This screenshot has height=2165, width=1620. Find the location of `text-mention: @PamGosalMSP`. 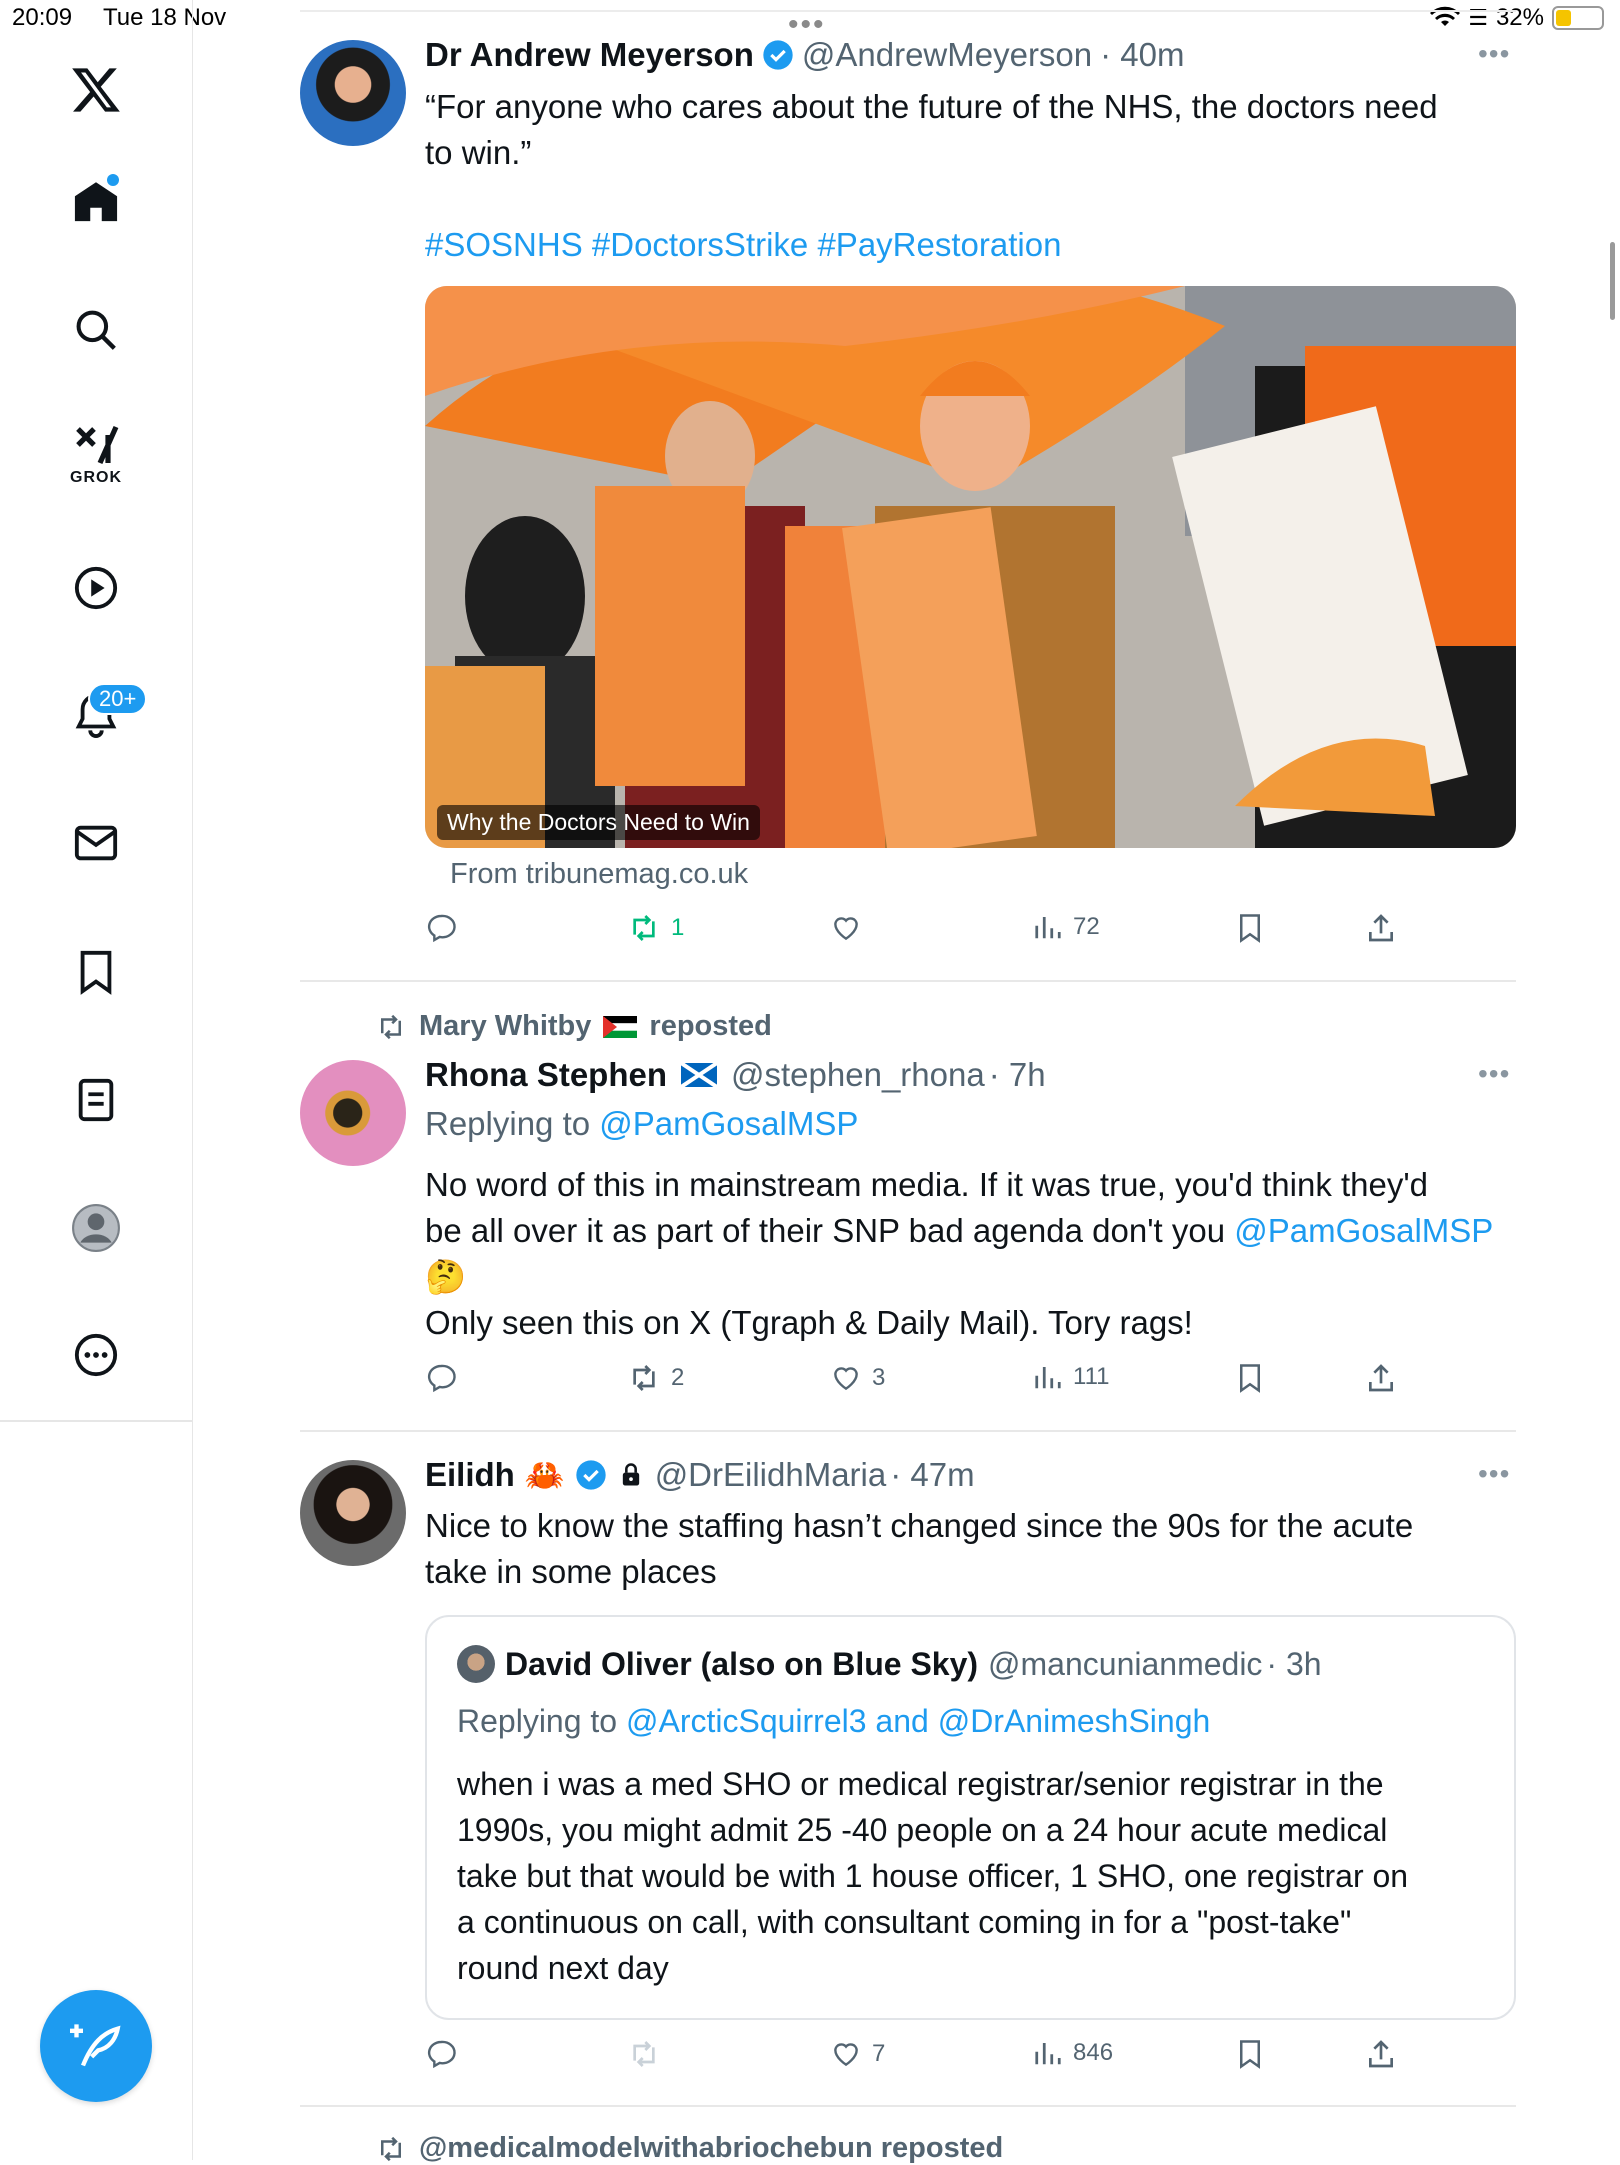

text-mention: @PamGosalMSP is located at coordinates (1363, 1230).